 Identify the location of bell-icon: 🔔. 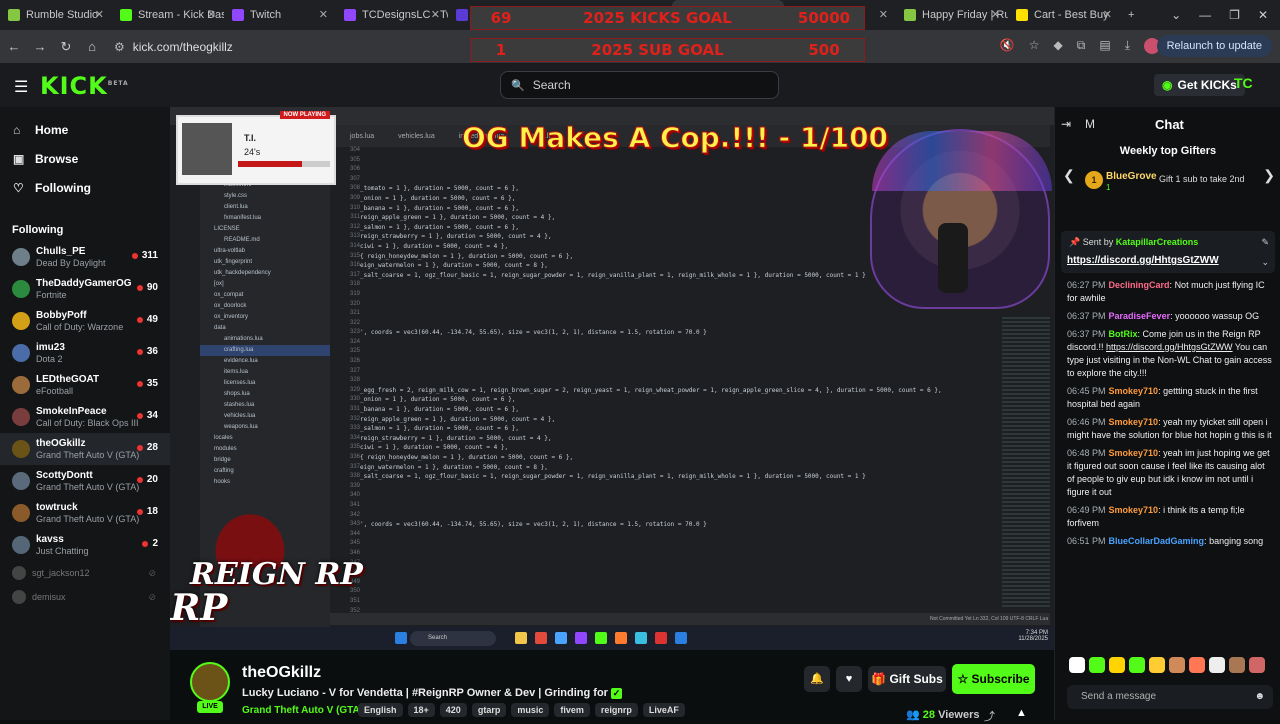
(817, 679).